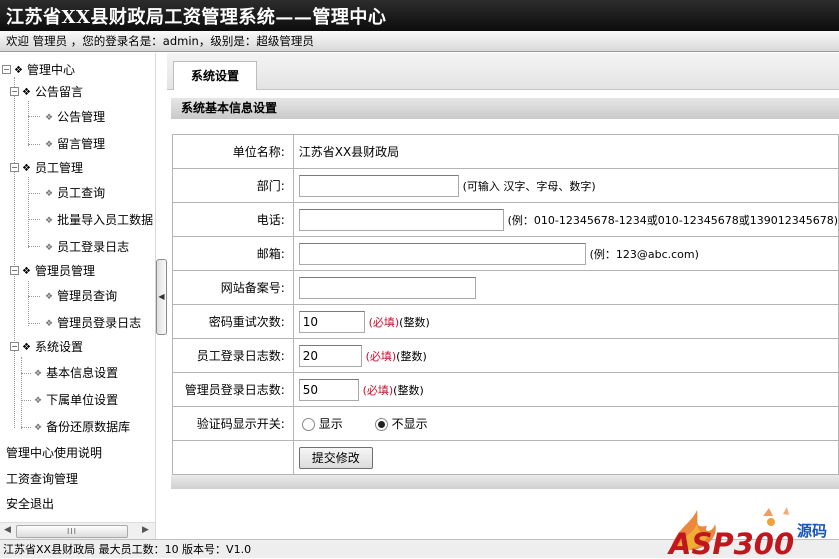 Image resolution: width=839 pixels, height=559 pixels. What do you see at coordinates (72, 531) in the screenshot?
I see `scrollbar-thumb: III` at bounding box center [72, 531].